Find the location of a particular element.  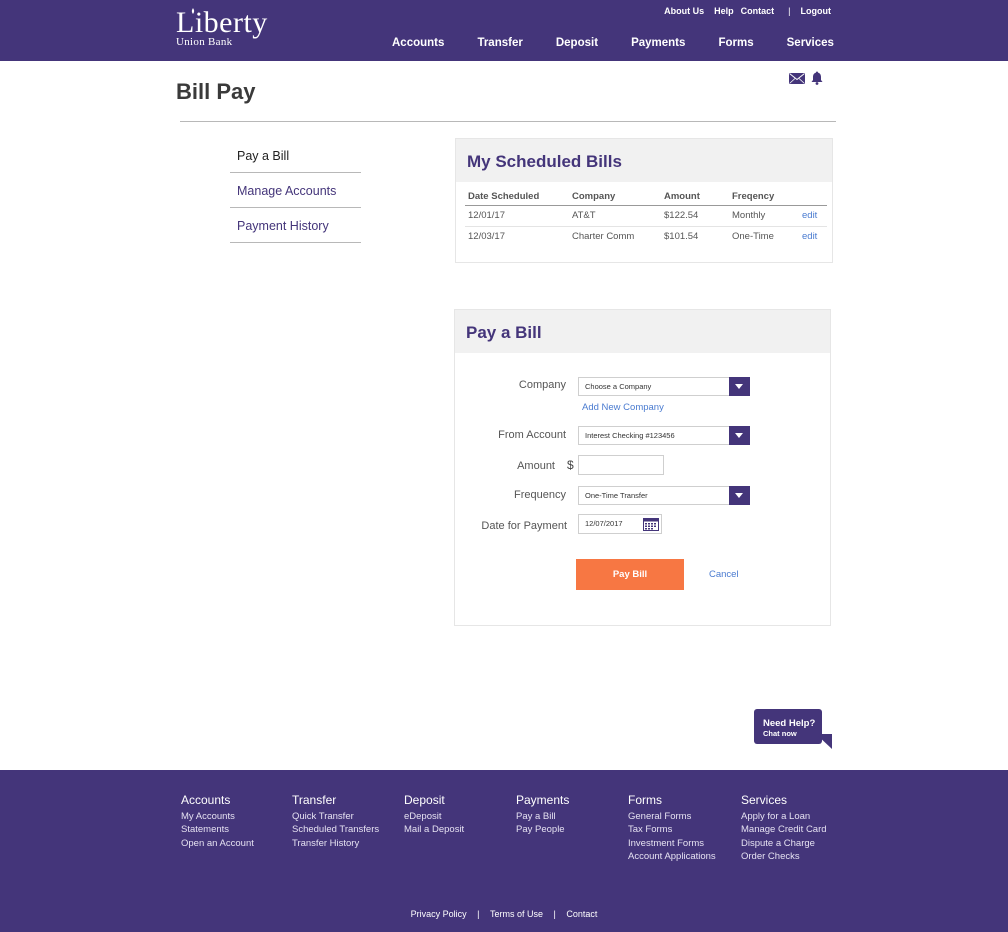

from-account-select: Interest Checking #123456 is located at coordinates (664, 435).